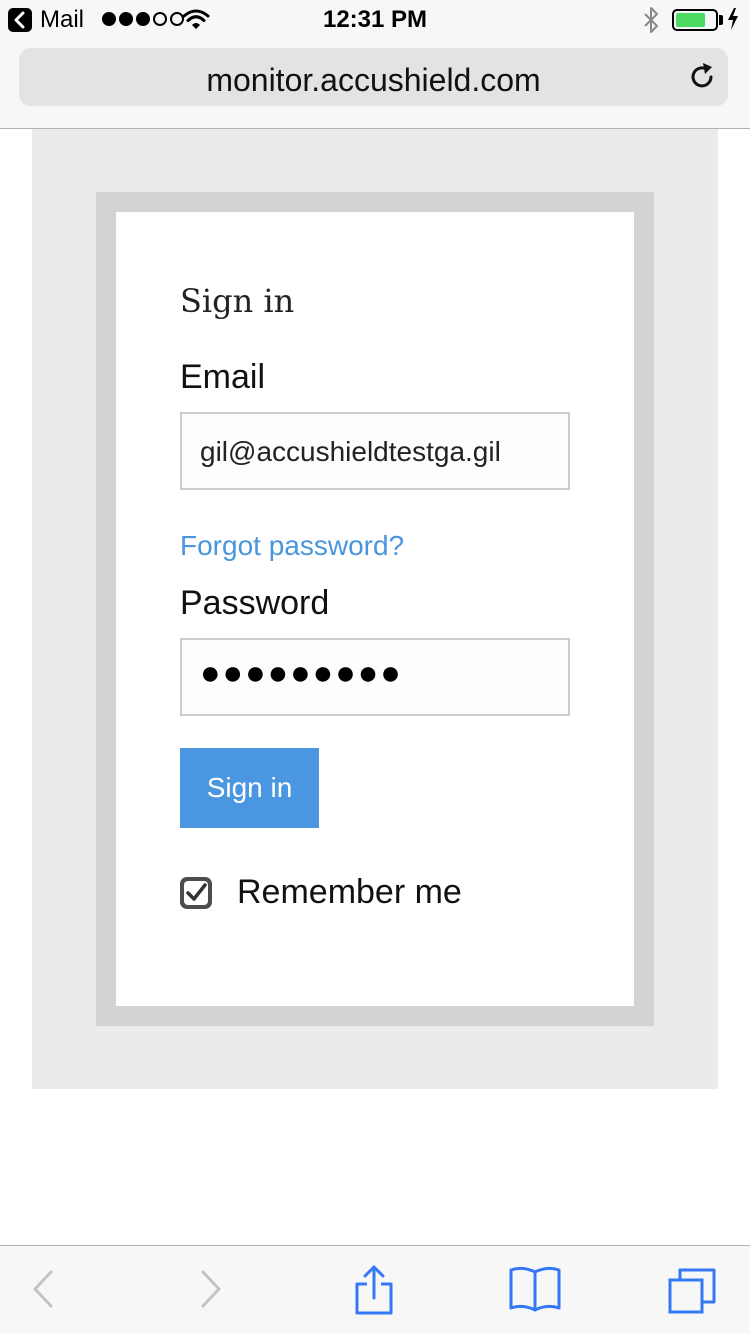 The height and width of the screenshot is (1334, 750). Describe the element at coordinates (733, 19) in the screenshot. I see `charging-bolt-icon` at that location.